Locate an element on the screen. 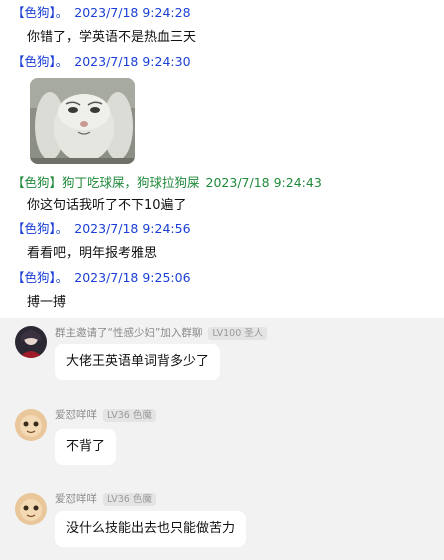  message-text: 搏一搏 is located at coordinates (47, 302).